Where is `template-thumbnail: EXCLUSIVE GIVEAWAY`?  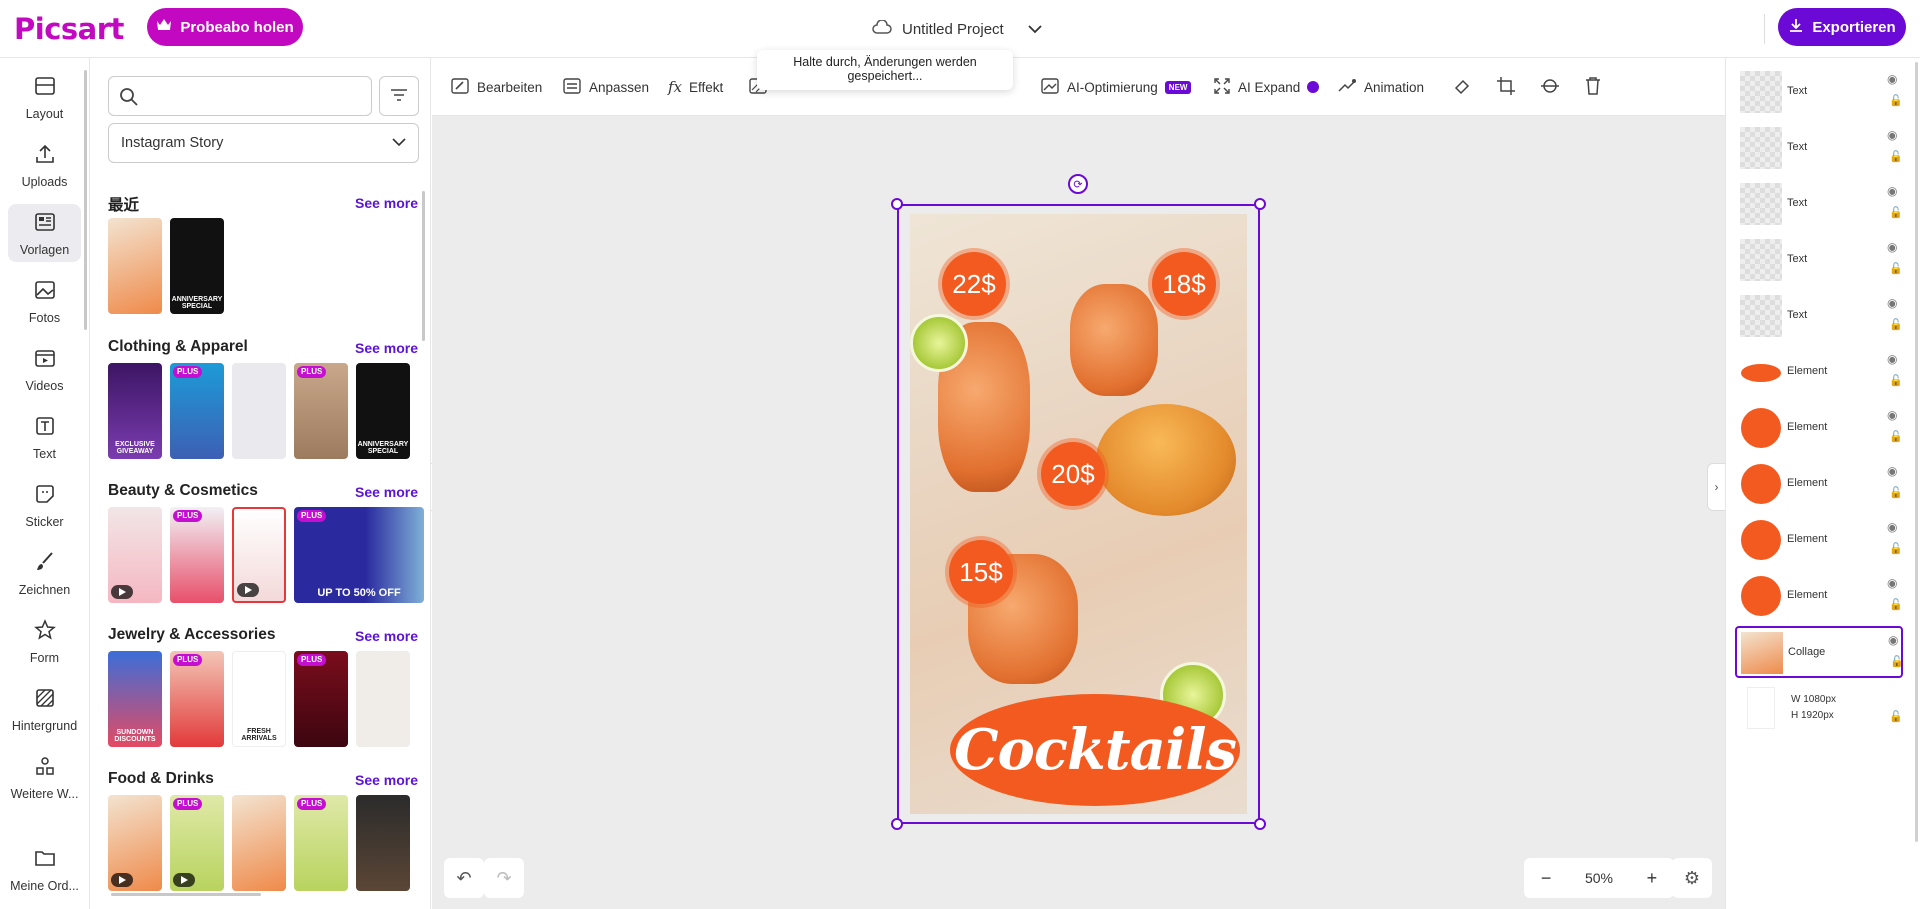 template-thumbnail: EXCLUSIVE GIVEAWAY is located at coordinates (135, 411).